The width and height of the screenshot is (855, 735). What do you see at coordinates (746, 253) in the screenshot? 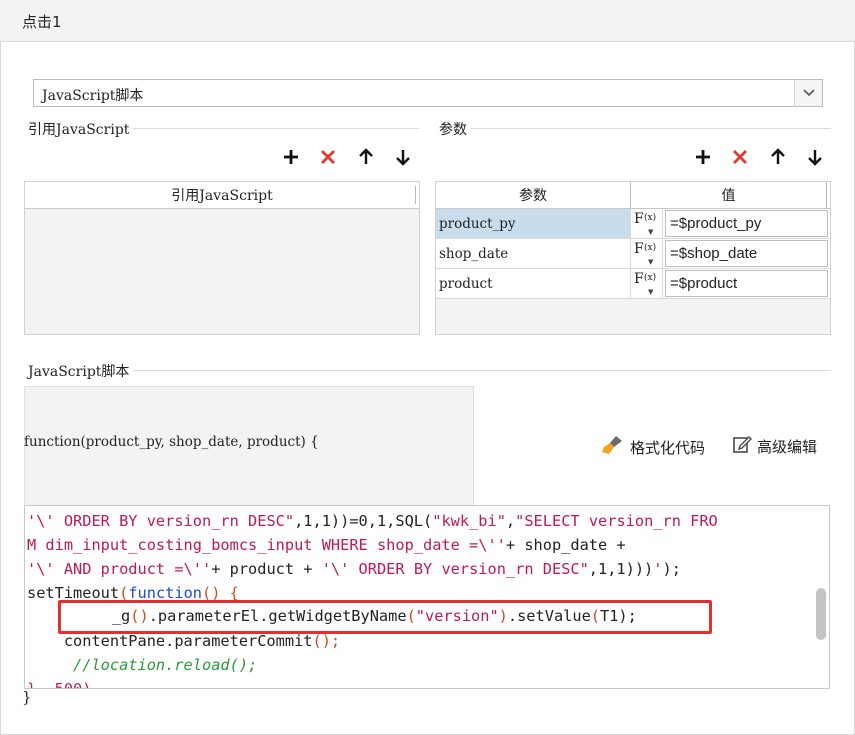
I see `param-value-input: =$shop_date` at bounding box center [746, 253].